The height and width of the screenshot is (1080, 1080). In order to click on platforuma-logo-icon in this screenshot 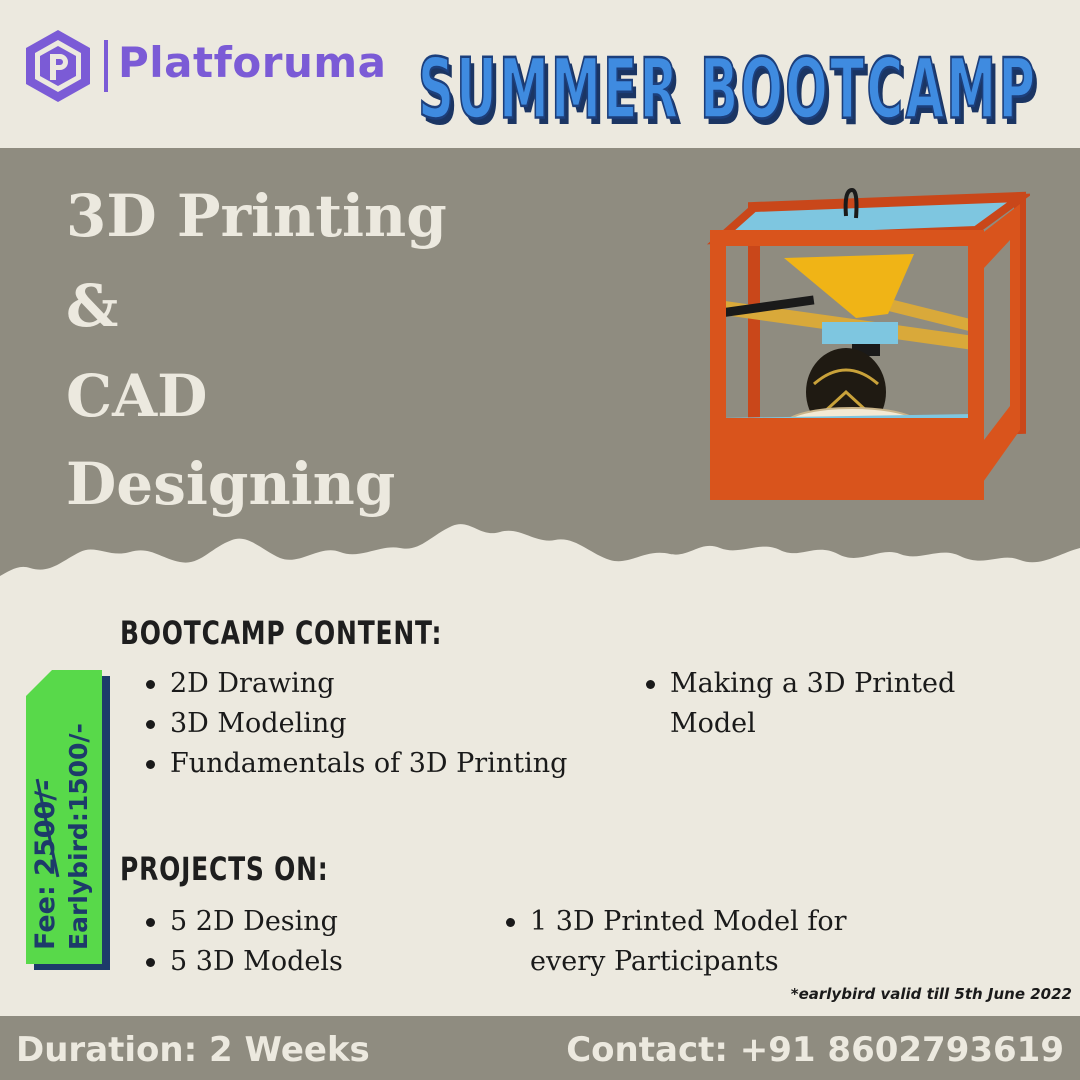, I will do `click(58, 66)`.